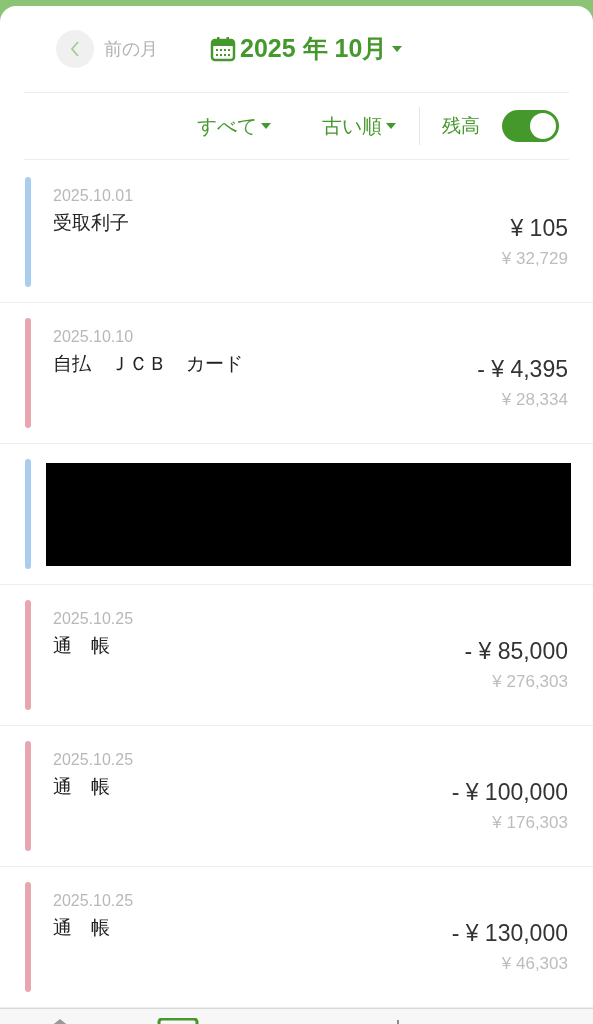  Describe the element at coordinates (296, 373) in the screenshot. I see `transaction-row: 2025.10.10 自払 ＪＣＢ カード - ¥ 4,395 ¥ 28,334` at that location.